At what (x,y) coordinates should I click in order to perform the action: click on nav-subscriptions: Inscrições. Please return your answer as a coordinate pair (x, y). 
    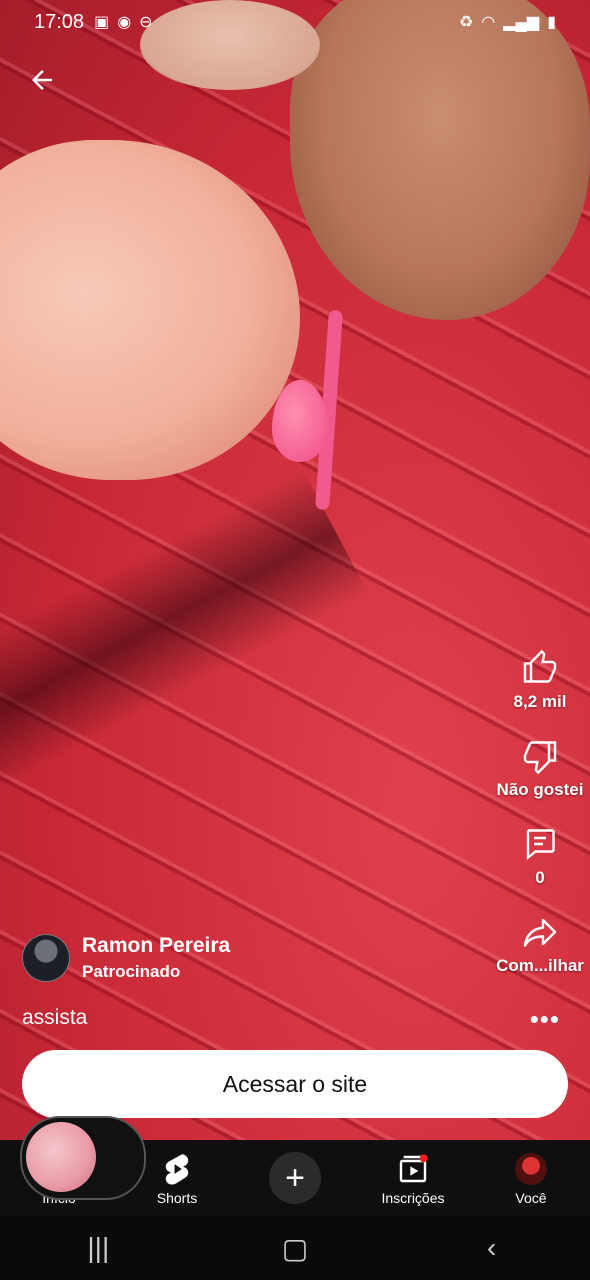
    Looking at the image, I should click on (413, 1178).